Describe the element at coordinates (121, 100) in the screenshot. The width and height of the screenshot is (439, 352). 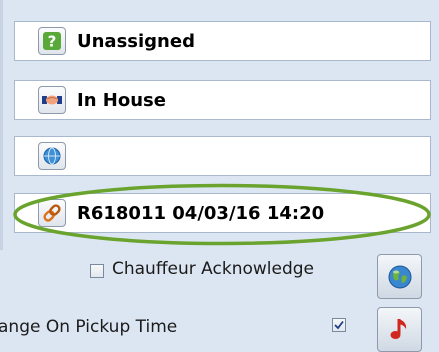
I see `status-label: In House` at that location.